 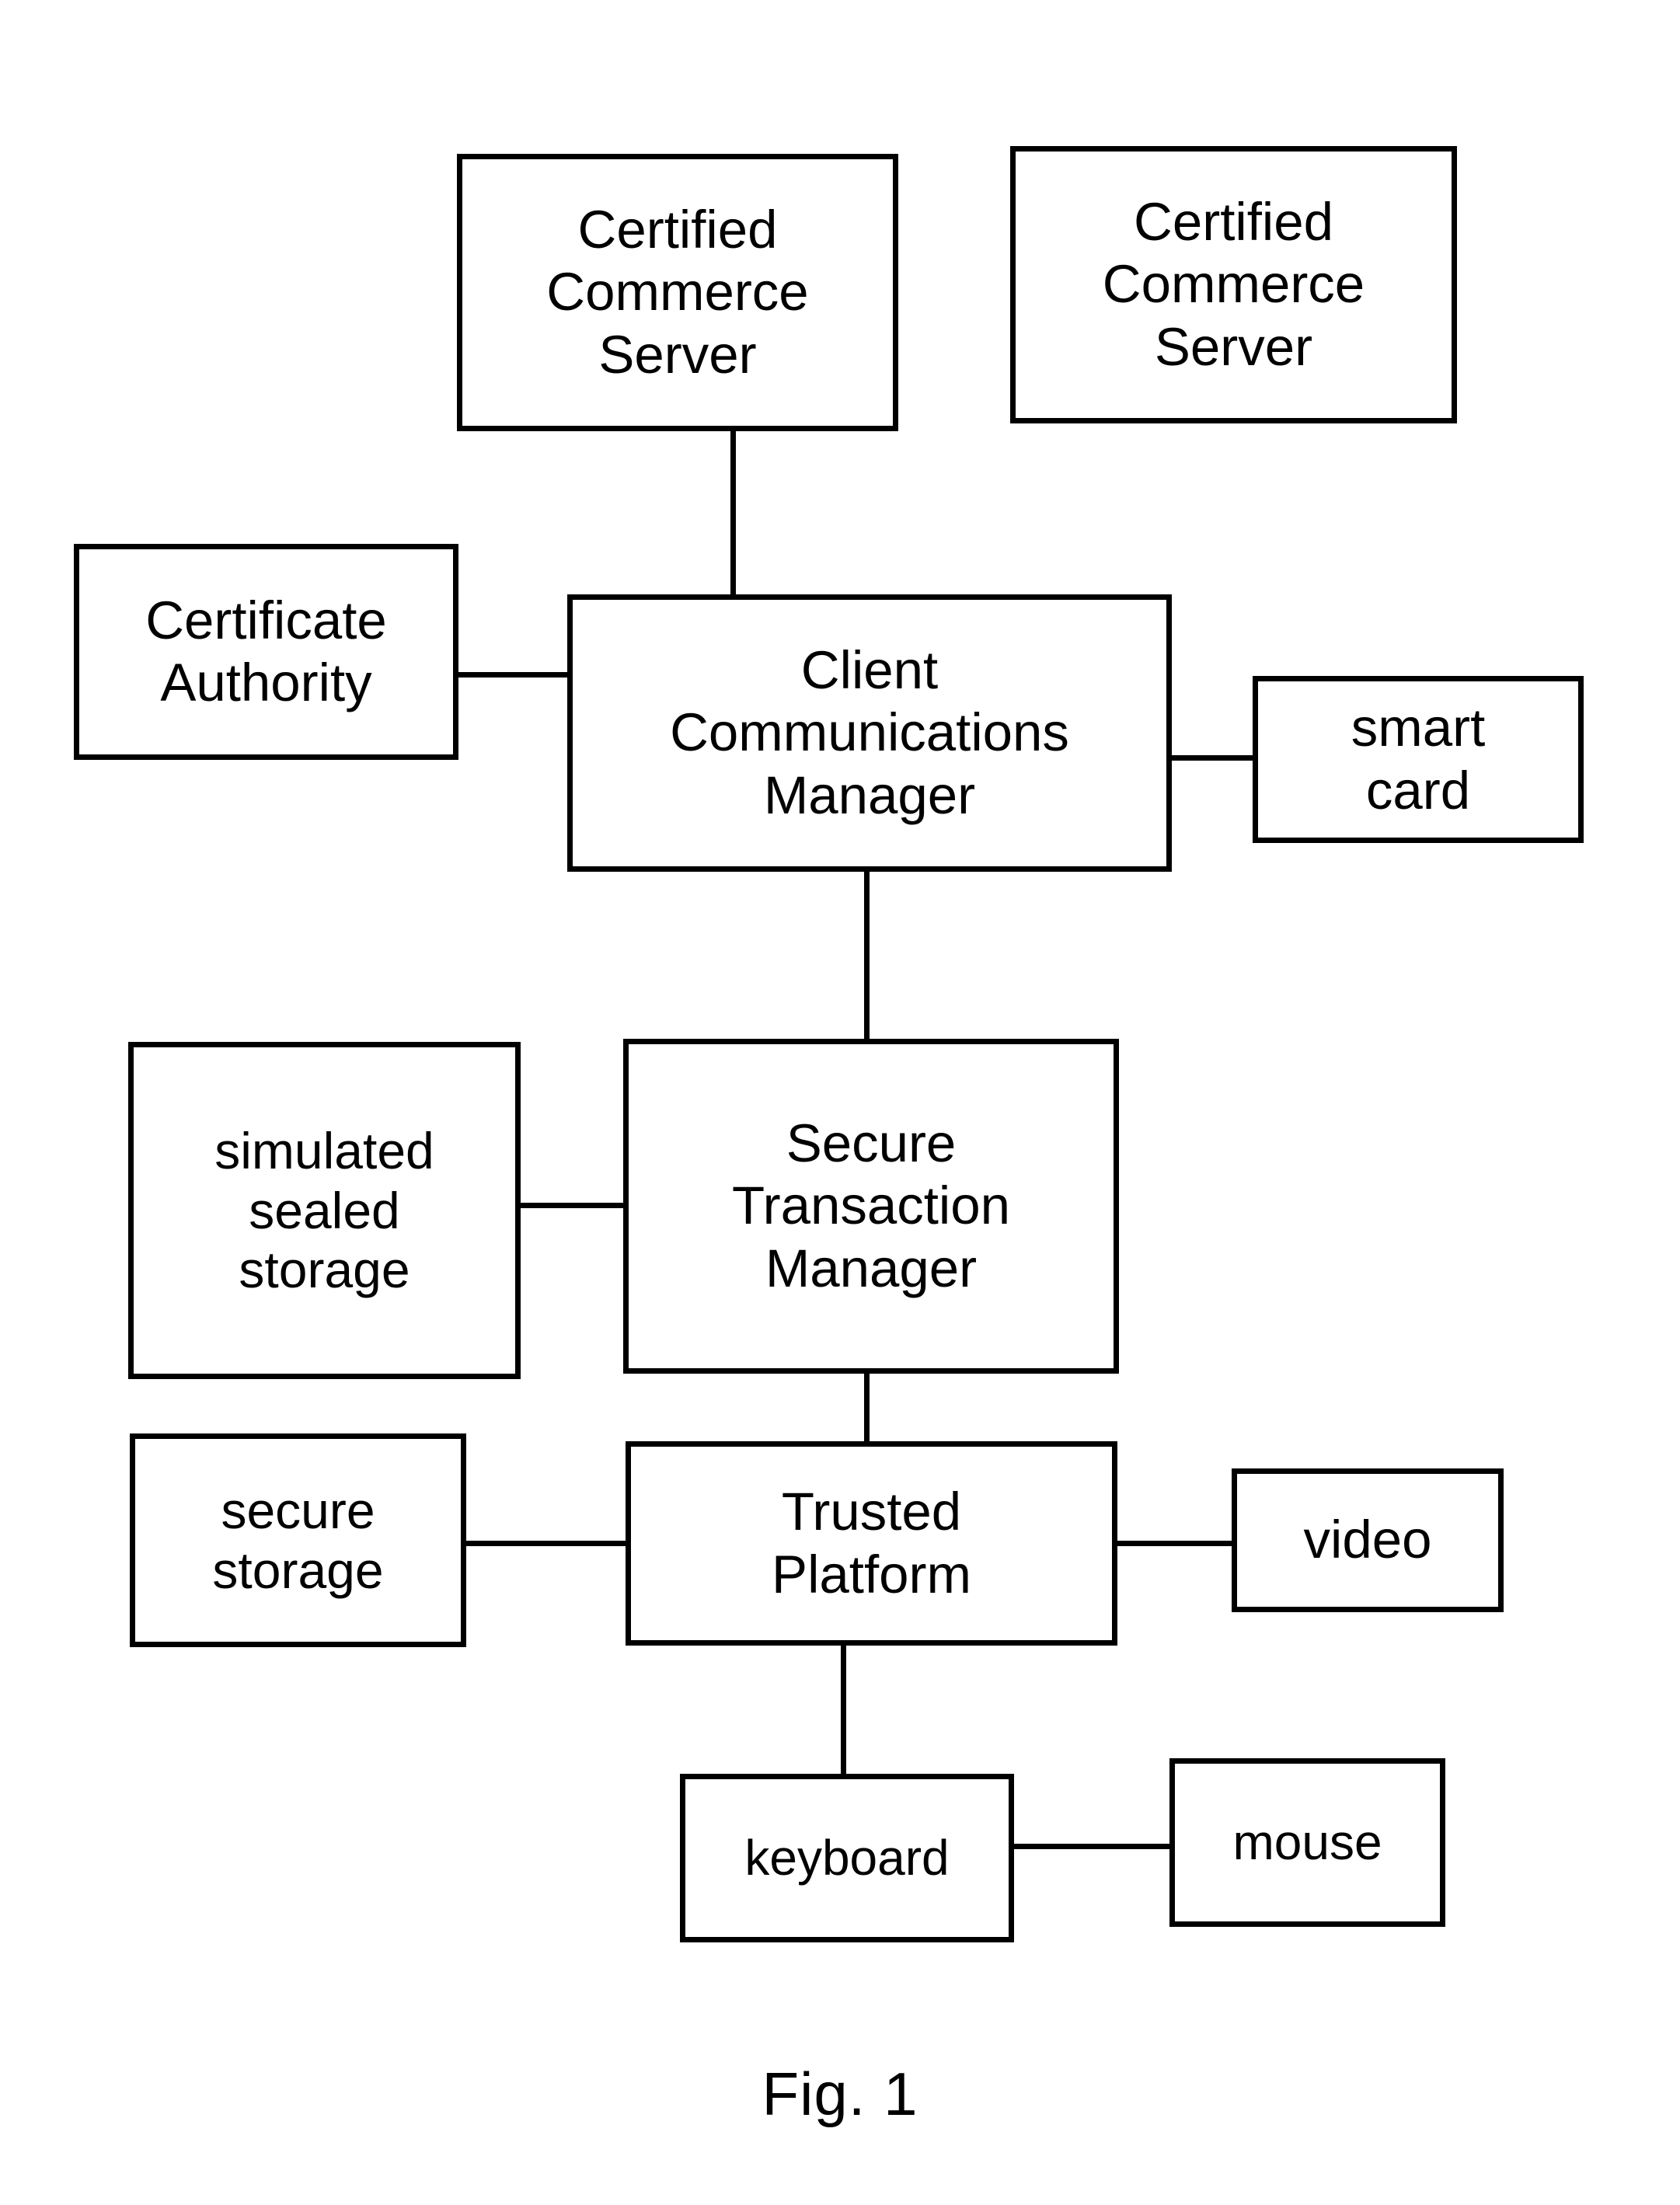 I want to click on node-keyboard: keyboard, so click(x=847, y=1858).